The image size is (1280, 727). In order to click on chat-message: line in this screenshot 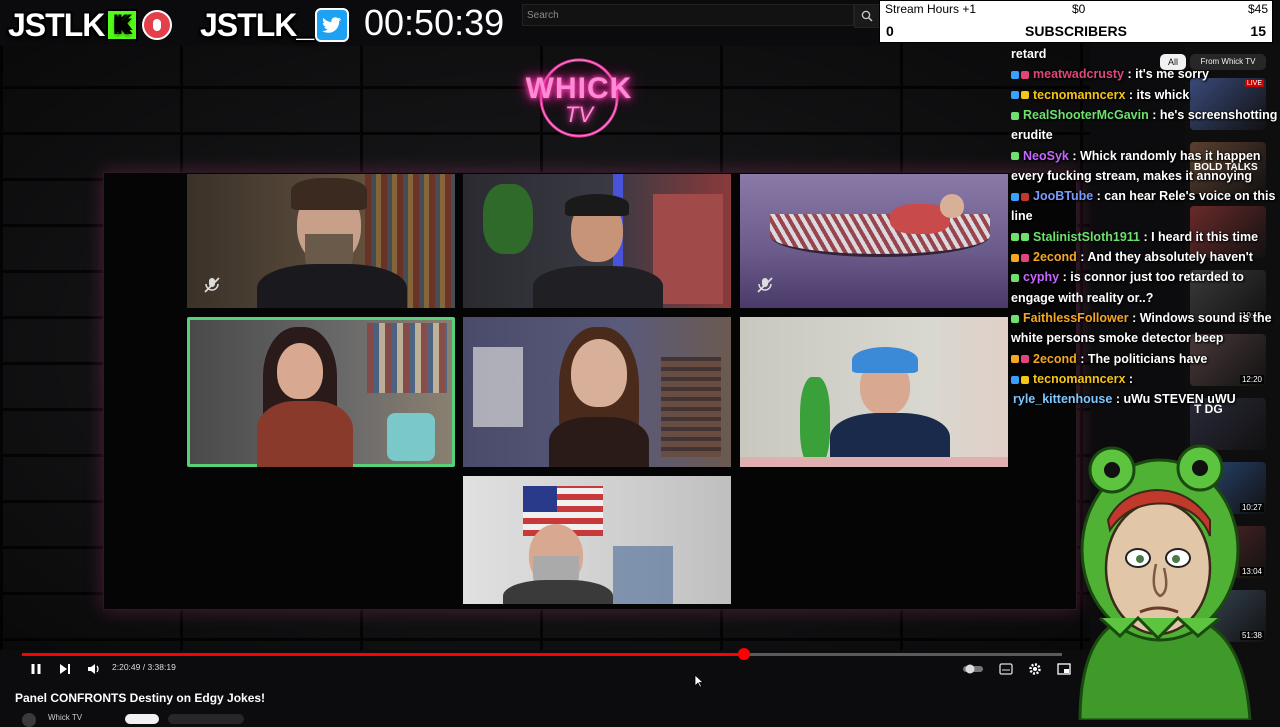, I will do `click(1145, 216)`.